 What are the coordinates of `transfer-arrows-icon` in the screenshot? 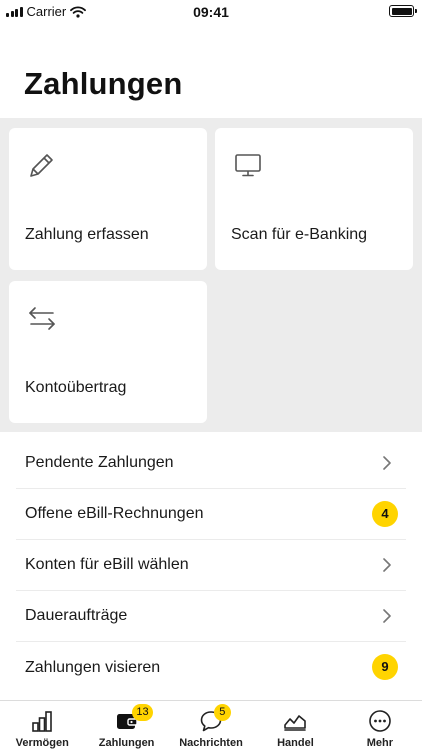 It's located at (42, 318).